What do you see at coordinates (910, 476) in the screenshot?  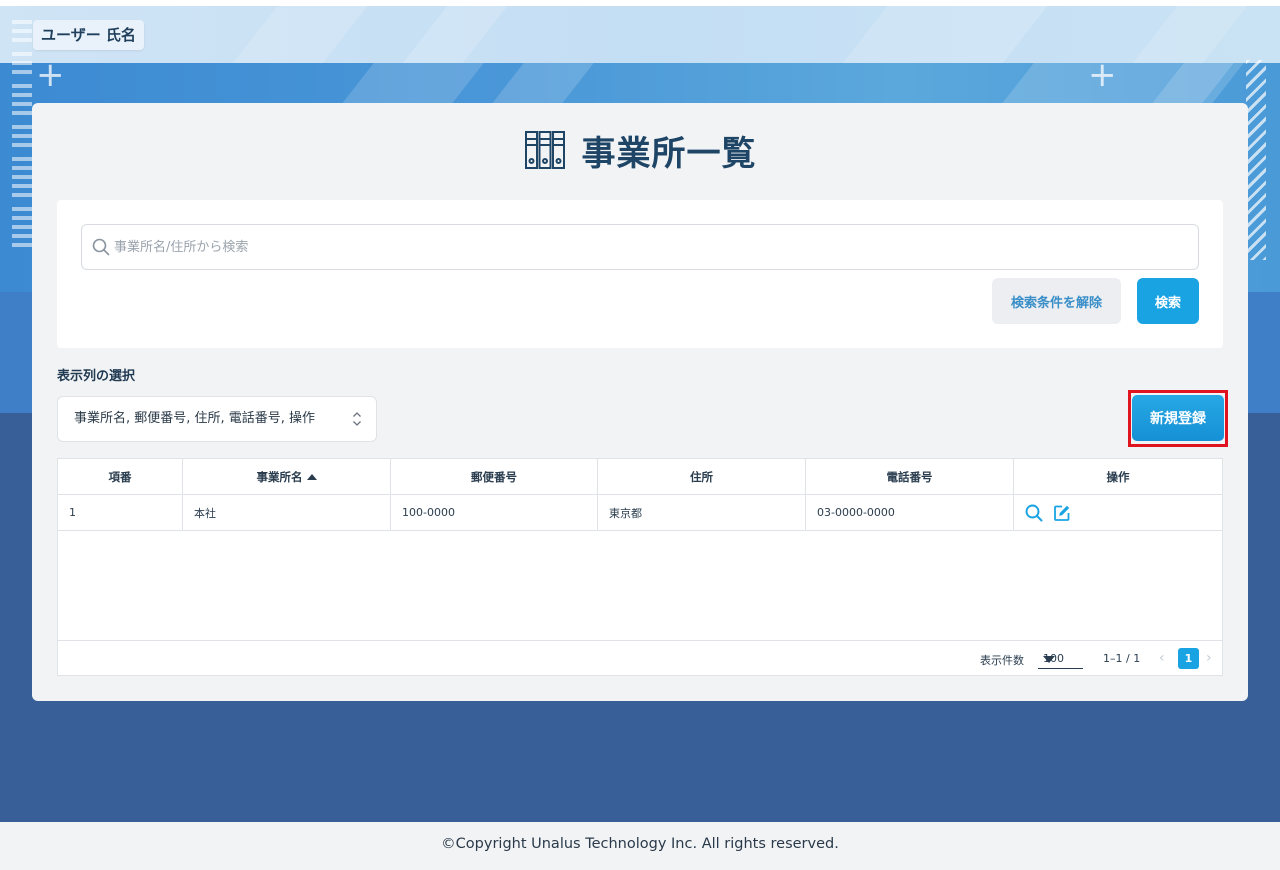 I see `column-header: 電話番号` at bounding box center [910, 476].